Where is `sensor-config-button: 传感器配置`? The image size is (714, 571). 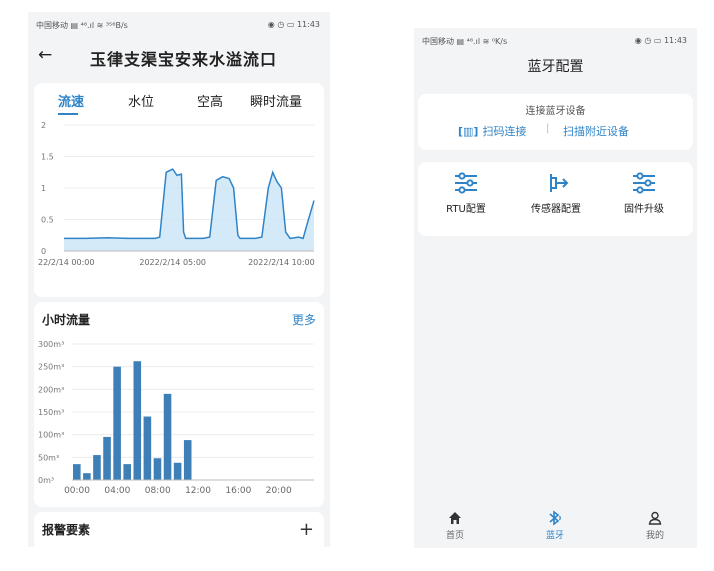 sensor-config-button: 传感器配置 is located at coordinates (556, 193).